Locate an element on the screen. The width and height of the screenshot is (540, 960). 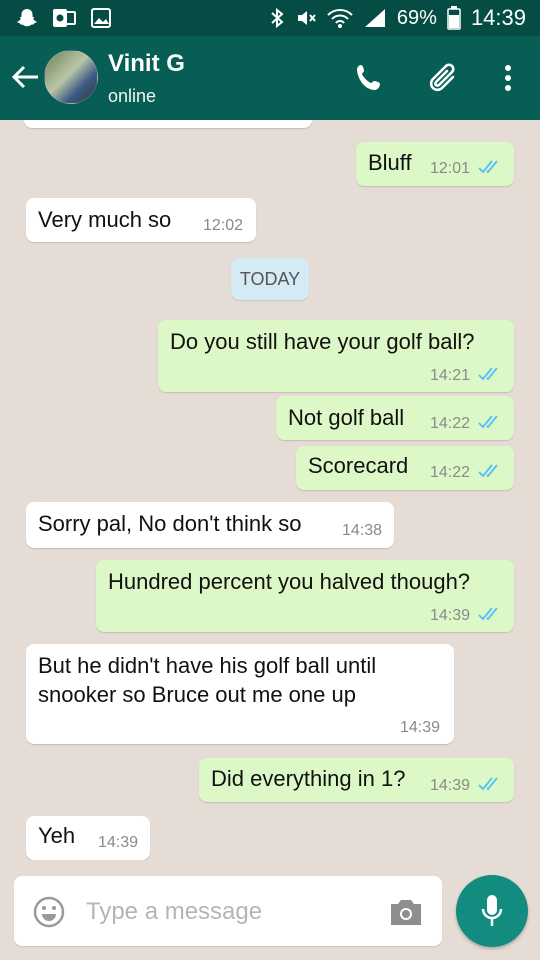
contact-name: Vinit G is located at coordinates (146, 64).